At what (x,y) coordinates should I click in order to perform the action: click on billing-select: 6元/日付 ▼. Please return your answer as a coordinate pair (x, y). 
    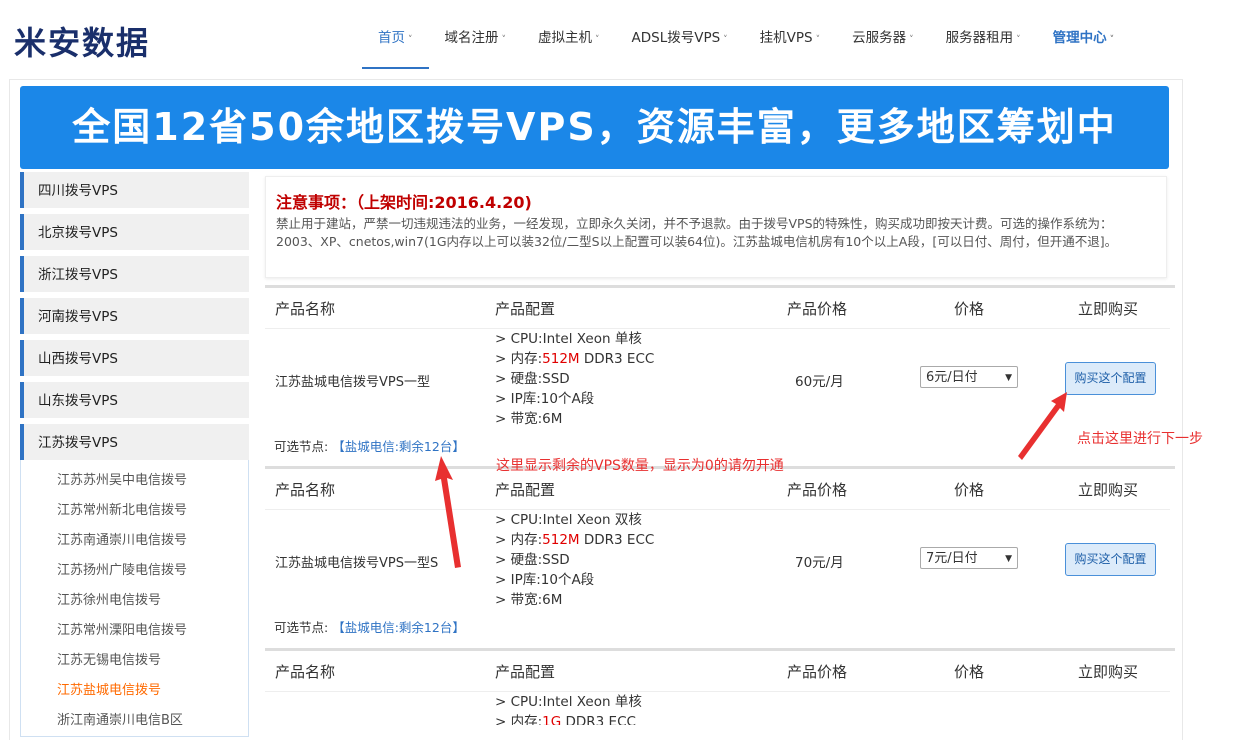
    Looking at the image, I should click on (969, 377).